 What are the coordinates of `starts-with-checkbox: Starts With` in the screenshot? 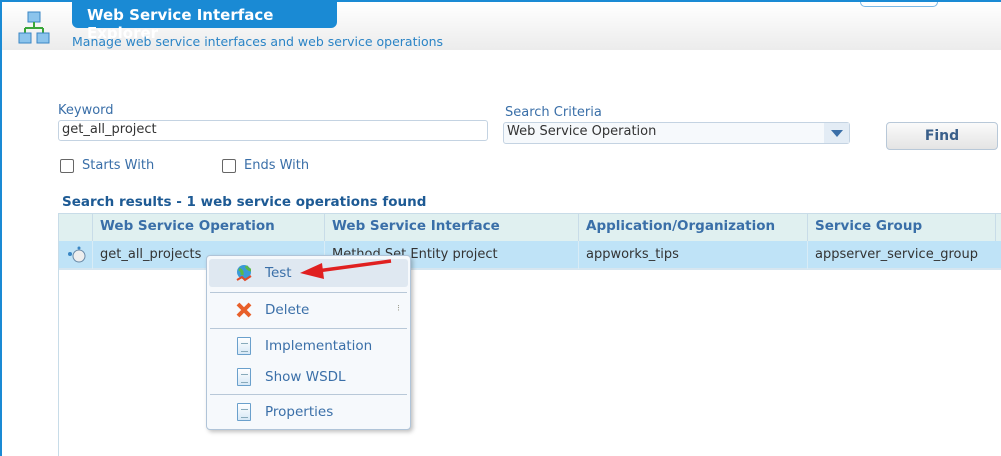 It's located at (107, 165).